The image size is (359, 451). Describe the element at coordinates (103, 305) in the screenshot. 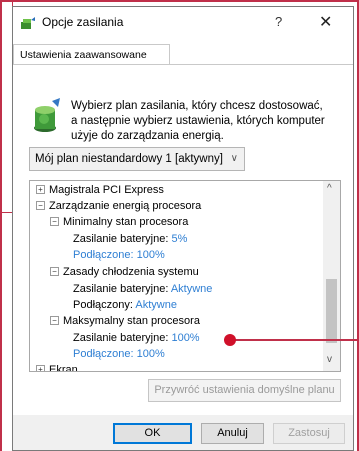

I see `setting-label: Podłączony:` at that location.